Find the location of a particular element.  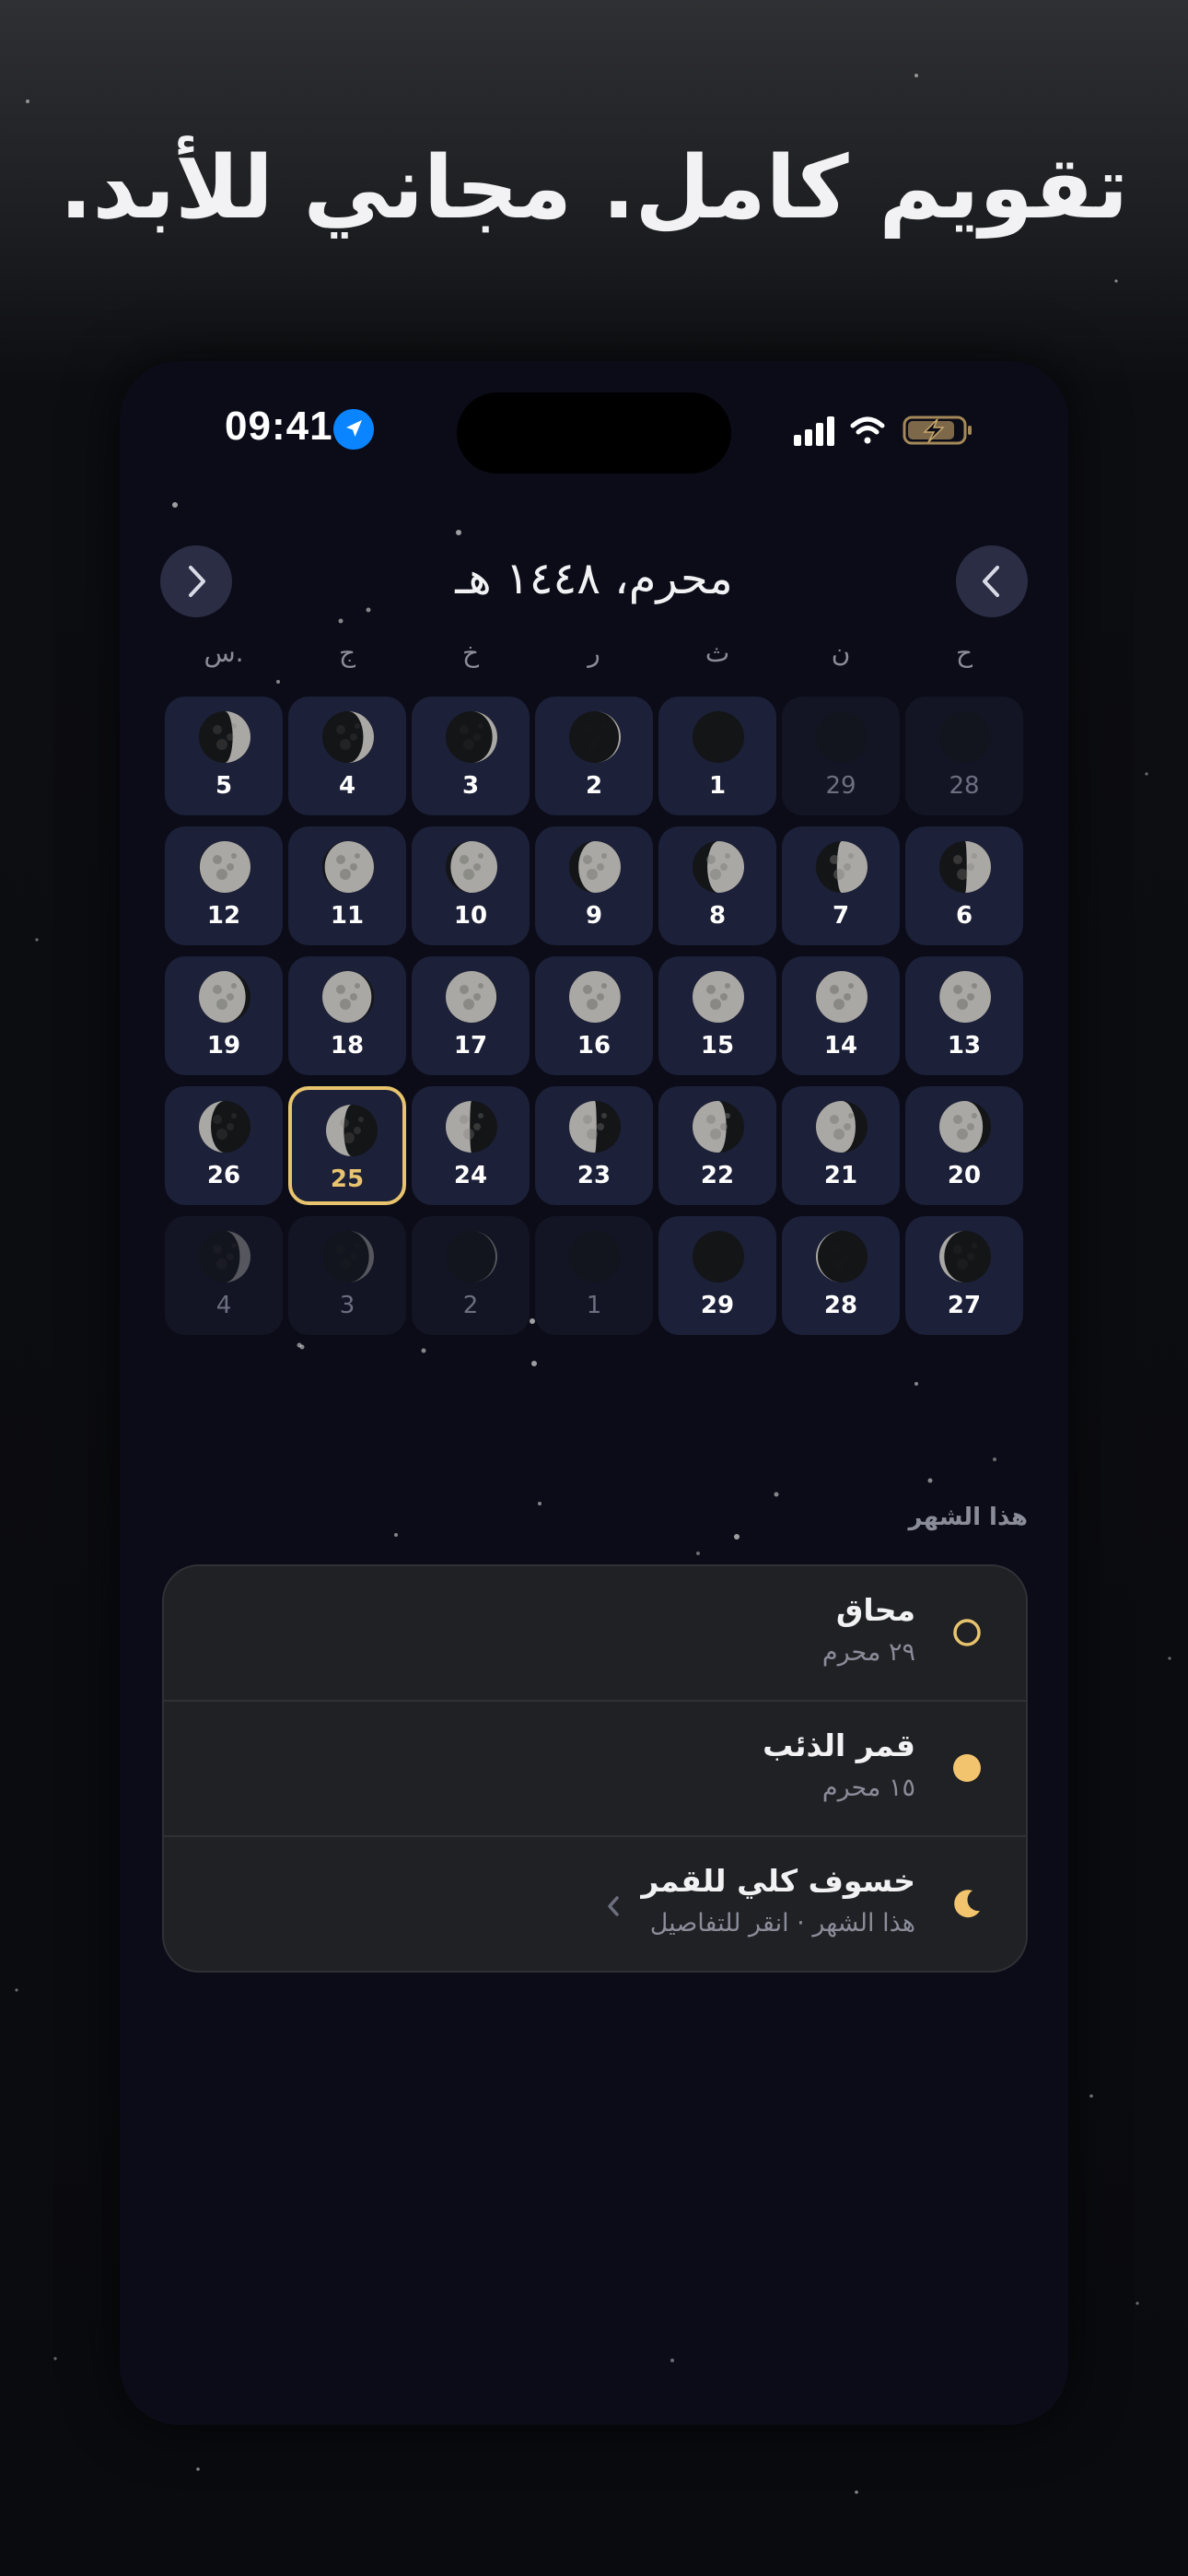

day-cell: 22 is located at coordinates (717, 1145).